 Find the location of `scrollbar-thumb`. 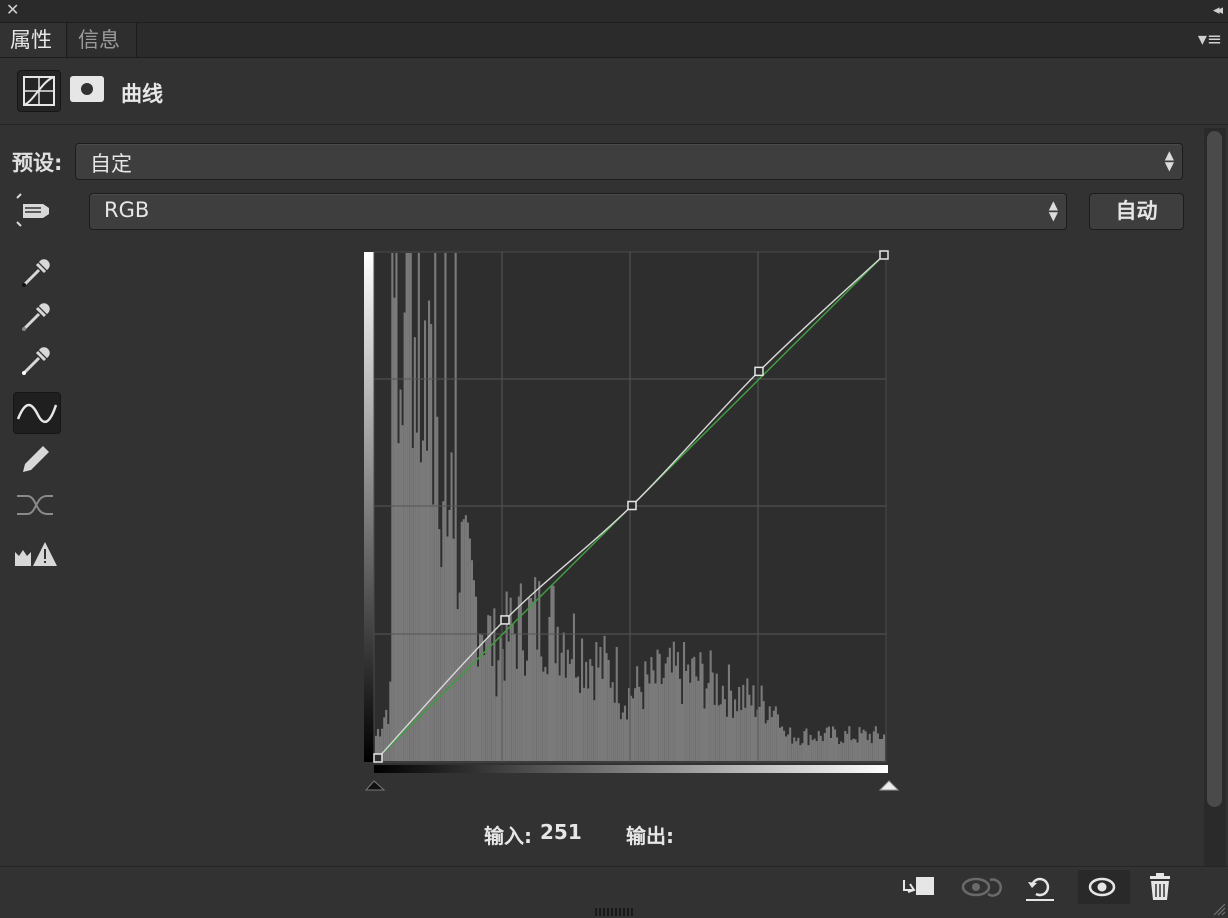

scrollbar-thumb is located at coordinates (1214, 469).